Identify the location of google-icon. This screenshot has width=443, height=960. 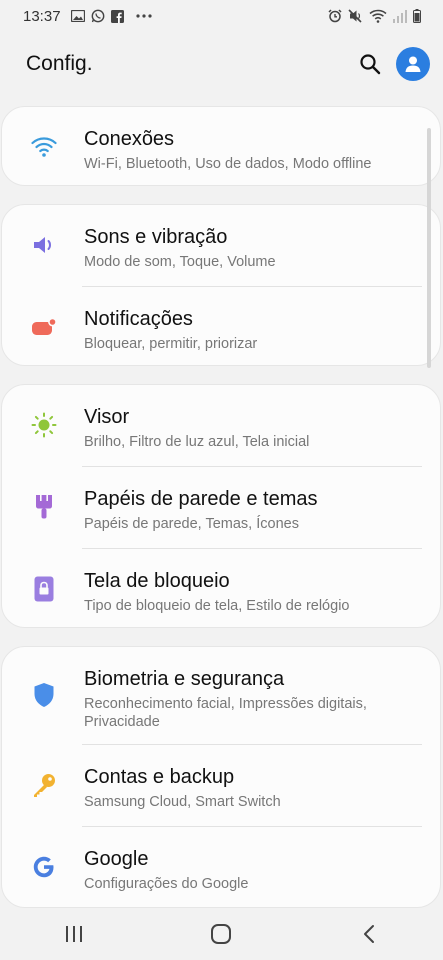
(44, 867).